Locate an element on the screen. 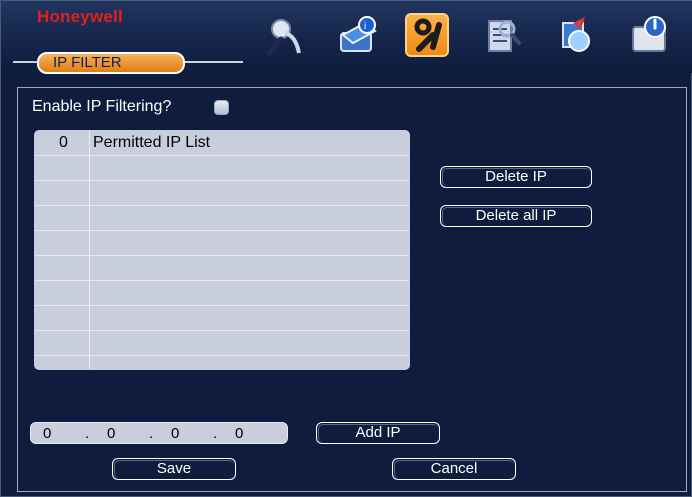 This screenshot has width=692, height=497. tab-ip-filter: IP FILTER is located at coordinates (111, 63).